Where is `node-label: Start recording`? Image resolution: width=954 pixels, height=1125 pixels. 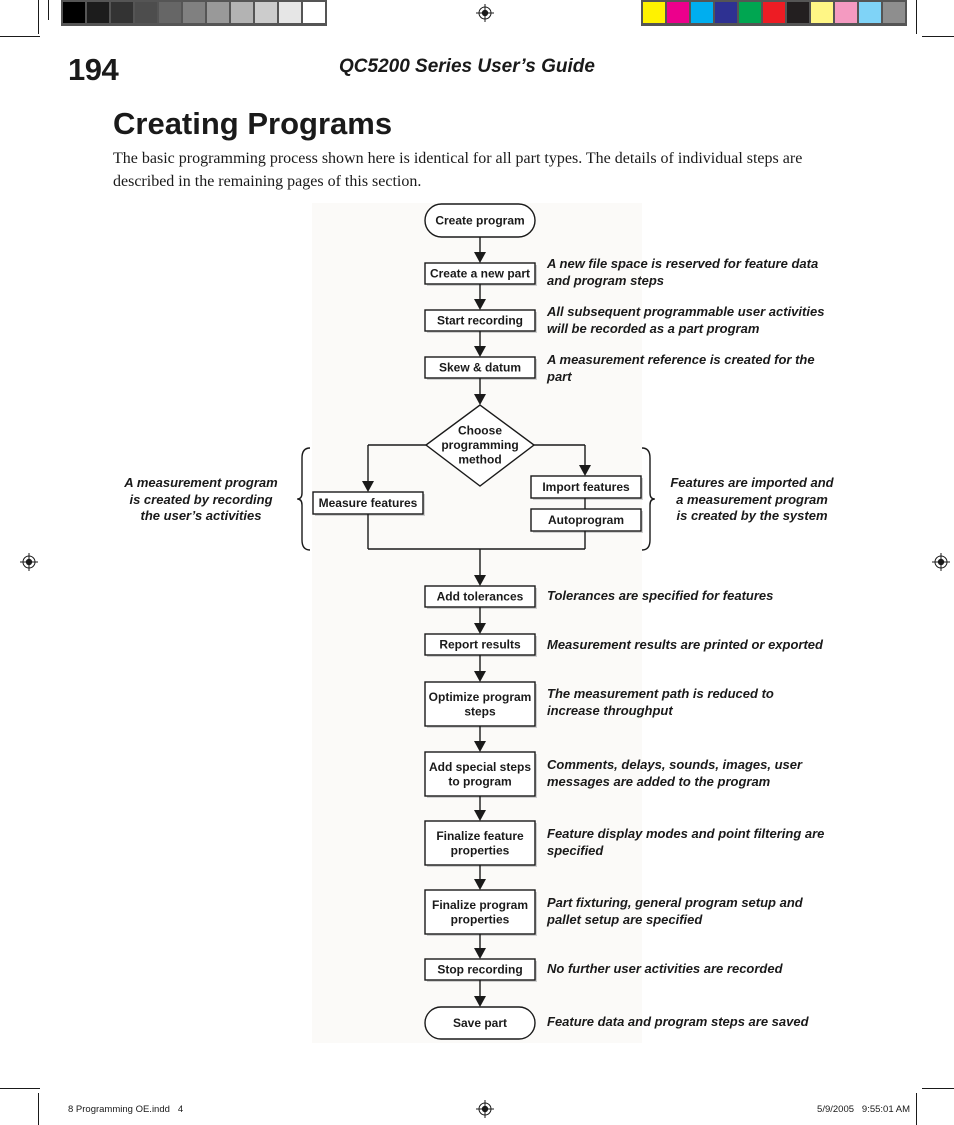
node-label: Start recording is located at coordinates (480, 321).